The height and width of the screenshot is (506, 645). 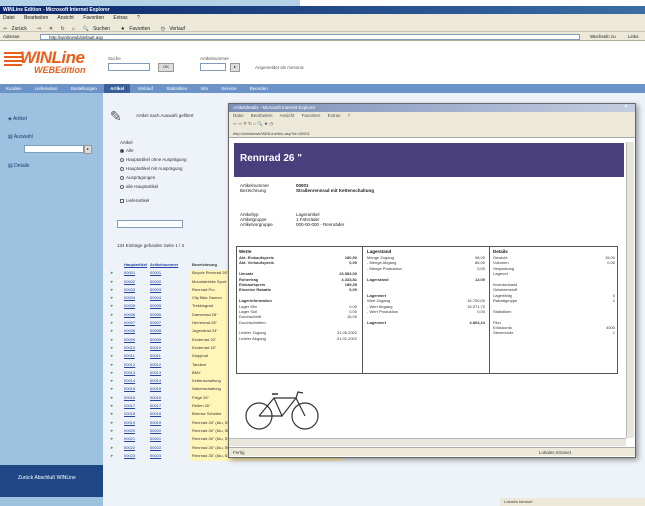 I want to click on row-hauptartikel: 00017, so click(x=137, y=407).